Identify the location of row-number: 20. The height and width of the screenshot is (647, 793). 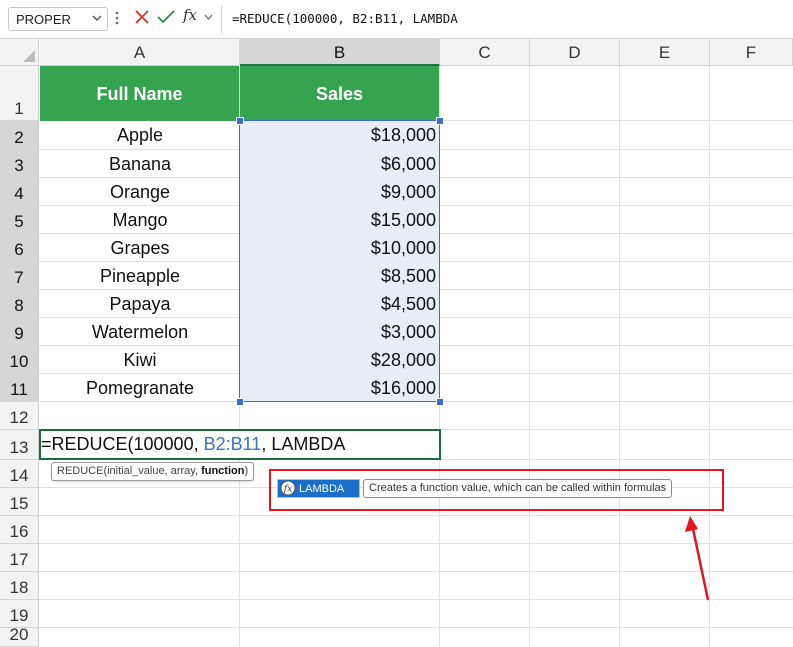
(19, 634).